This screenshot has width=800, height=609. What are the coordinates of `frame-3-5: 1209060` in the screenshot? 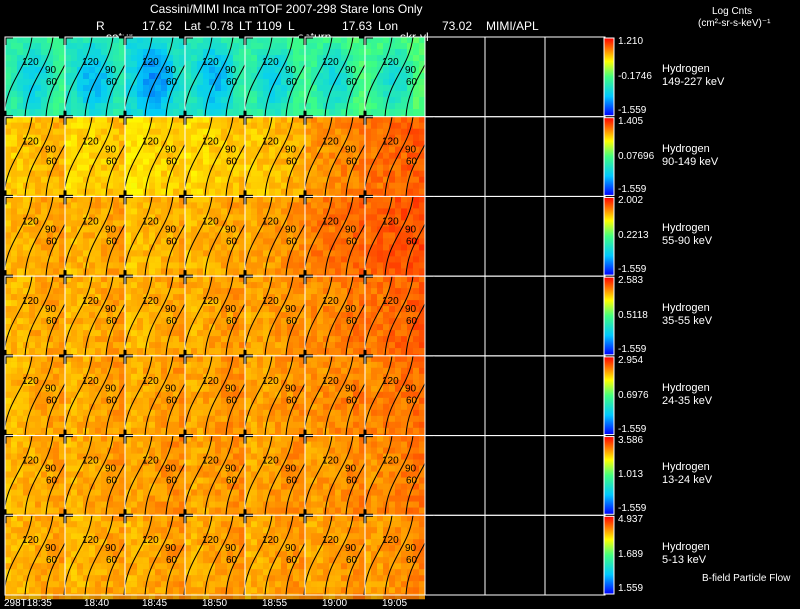 It's located at (337, 315).